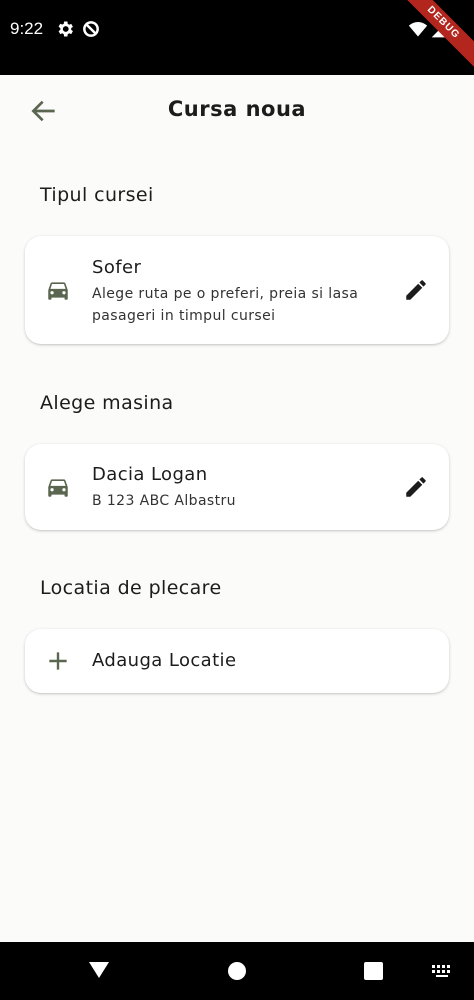 The height and width of the screenshot is (1000, 474). What do you see at coordinates (237, 487) in the screenshot?
I see `car-card: Dacia Logan B 123 ABC Albastru` at bounding box center [237, 487].